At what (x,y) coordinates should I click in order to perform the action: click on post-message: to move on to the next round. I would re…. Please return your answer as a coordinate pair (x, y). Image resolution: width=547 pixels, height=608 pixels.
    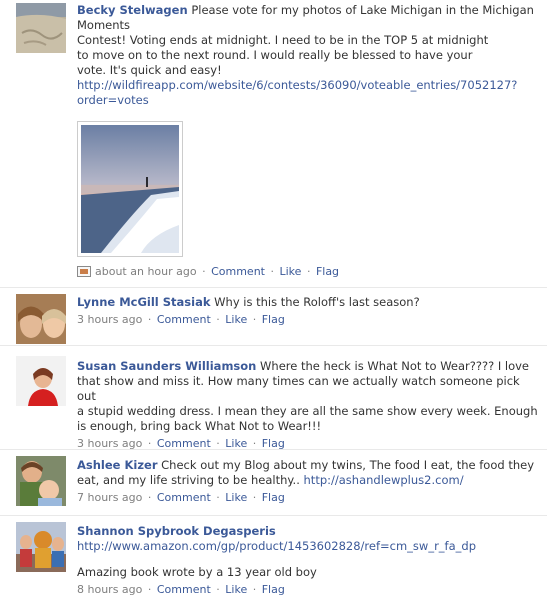
    Looking at the image, I should click on (275, 55).